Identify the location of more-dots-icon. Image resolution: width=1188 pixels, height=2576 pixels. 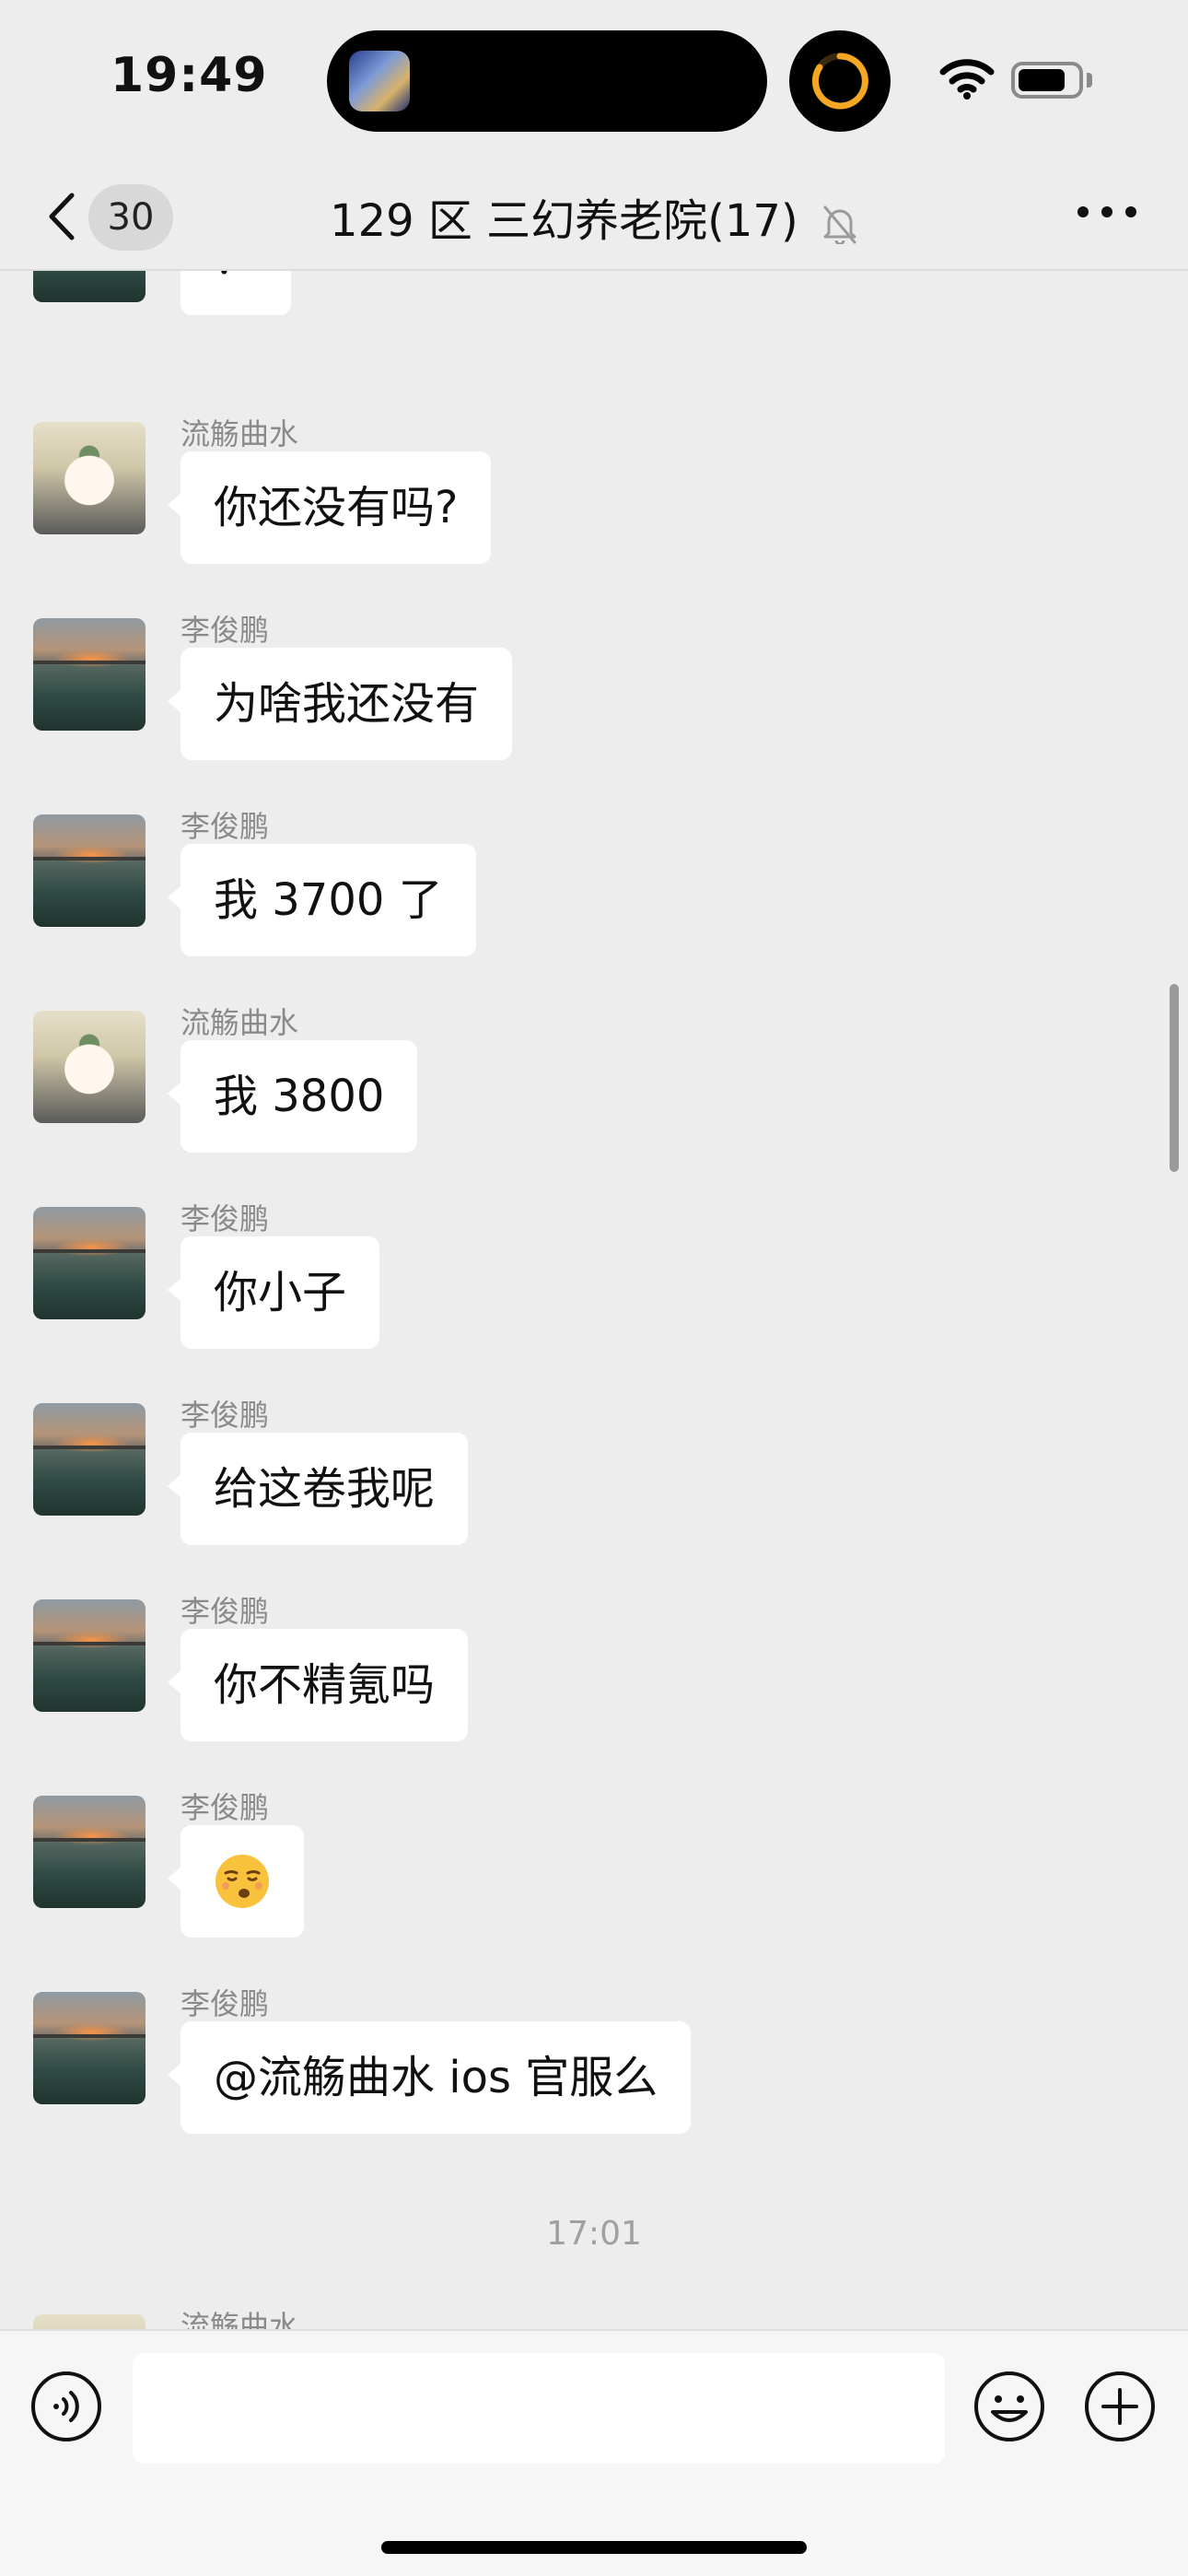
(1109, 214).